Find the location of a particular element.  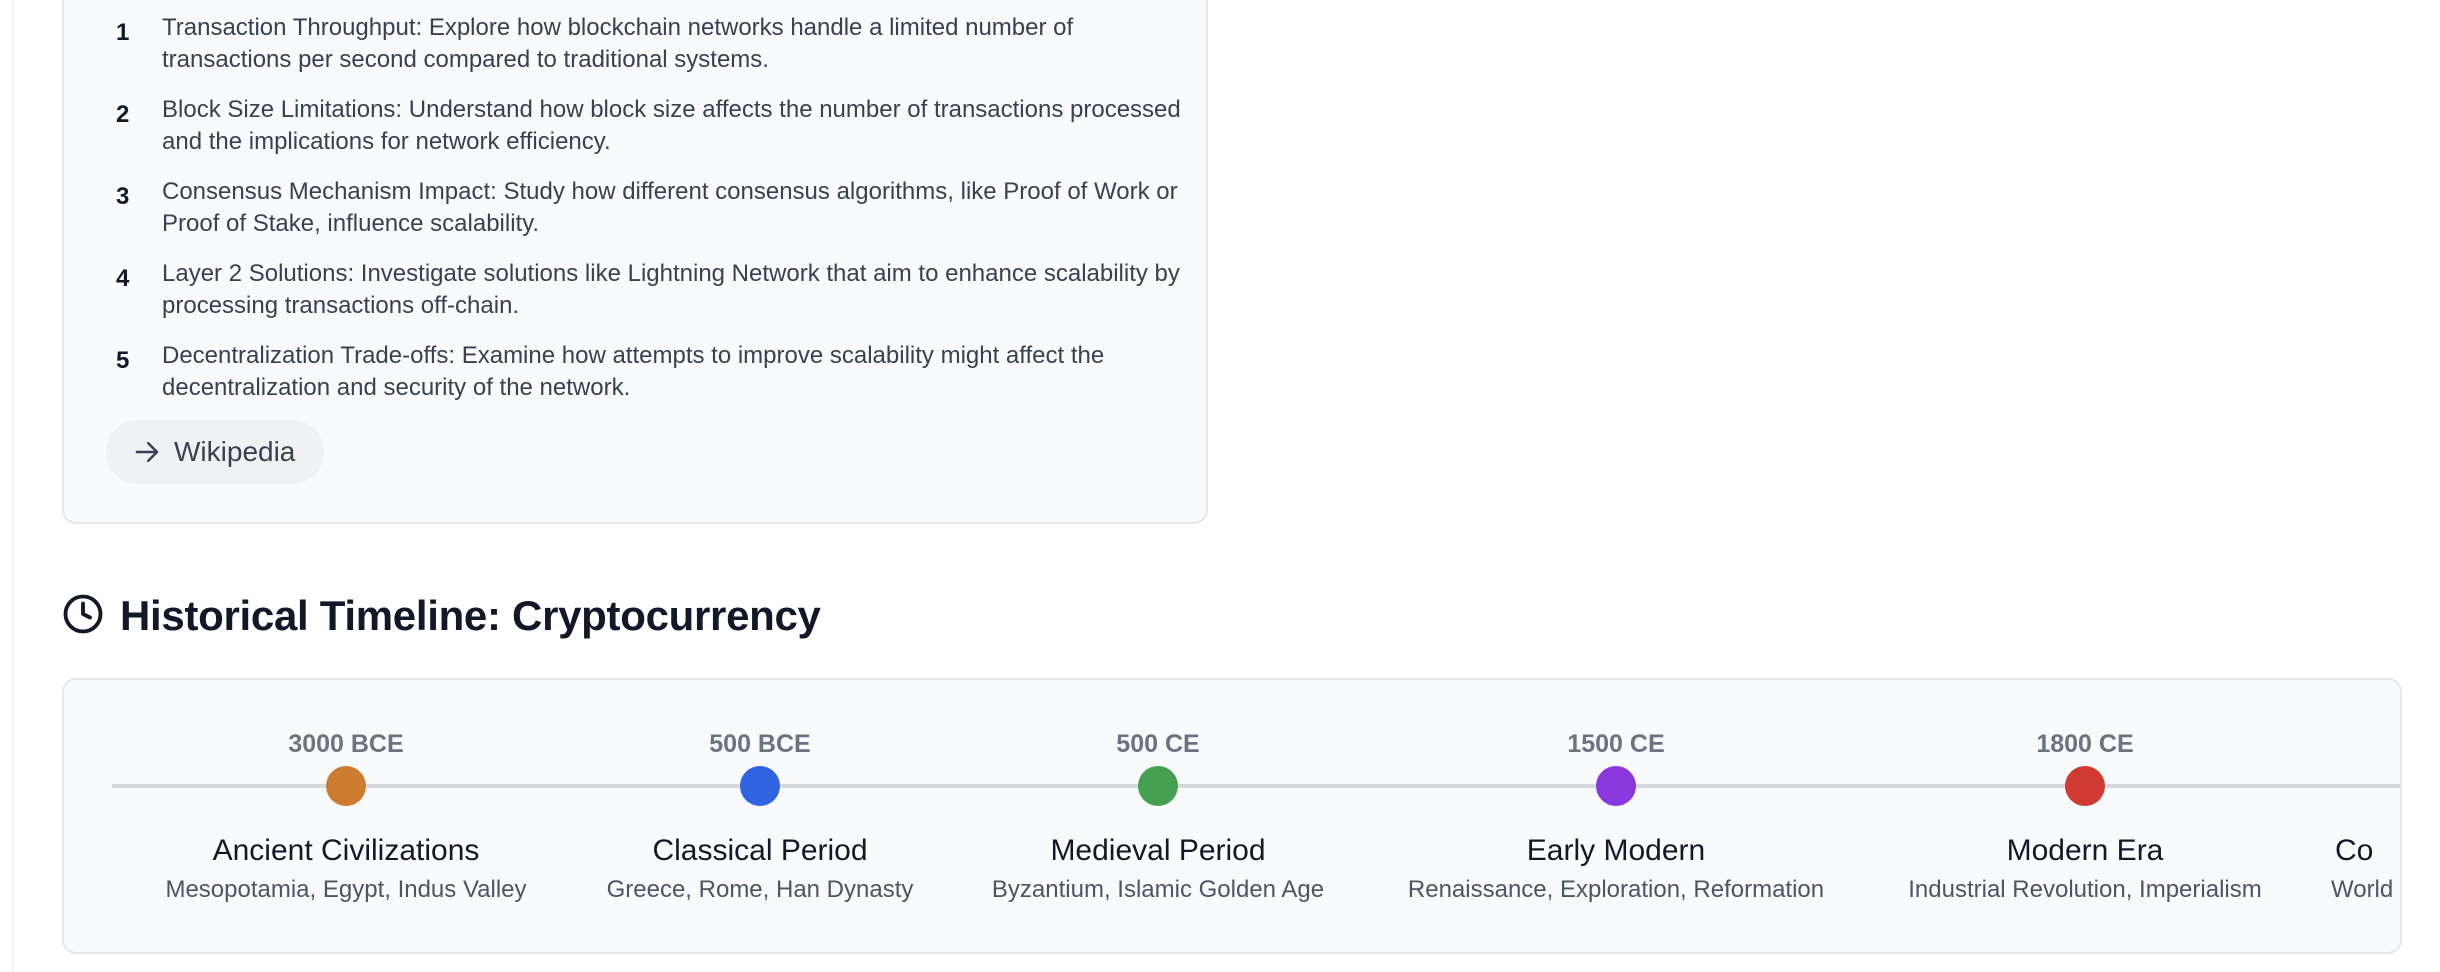

left-divider is located at coordinates (13, 486).